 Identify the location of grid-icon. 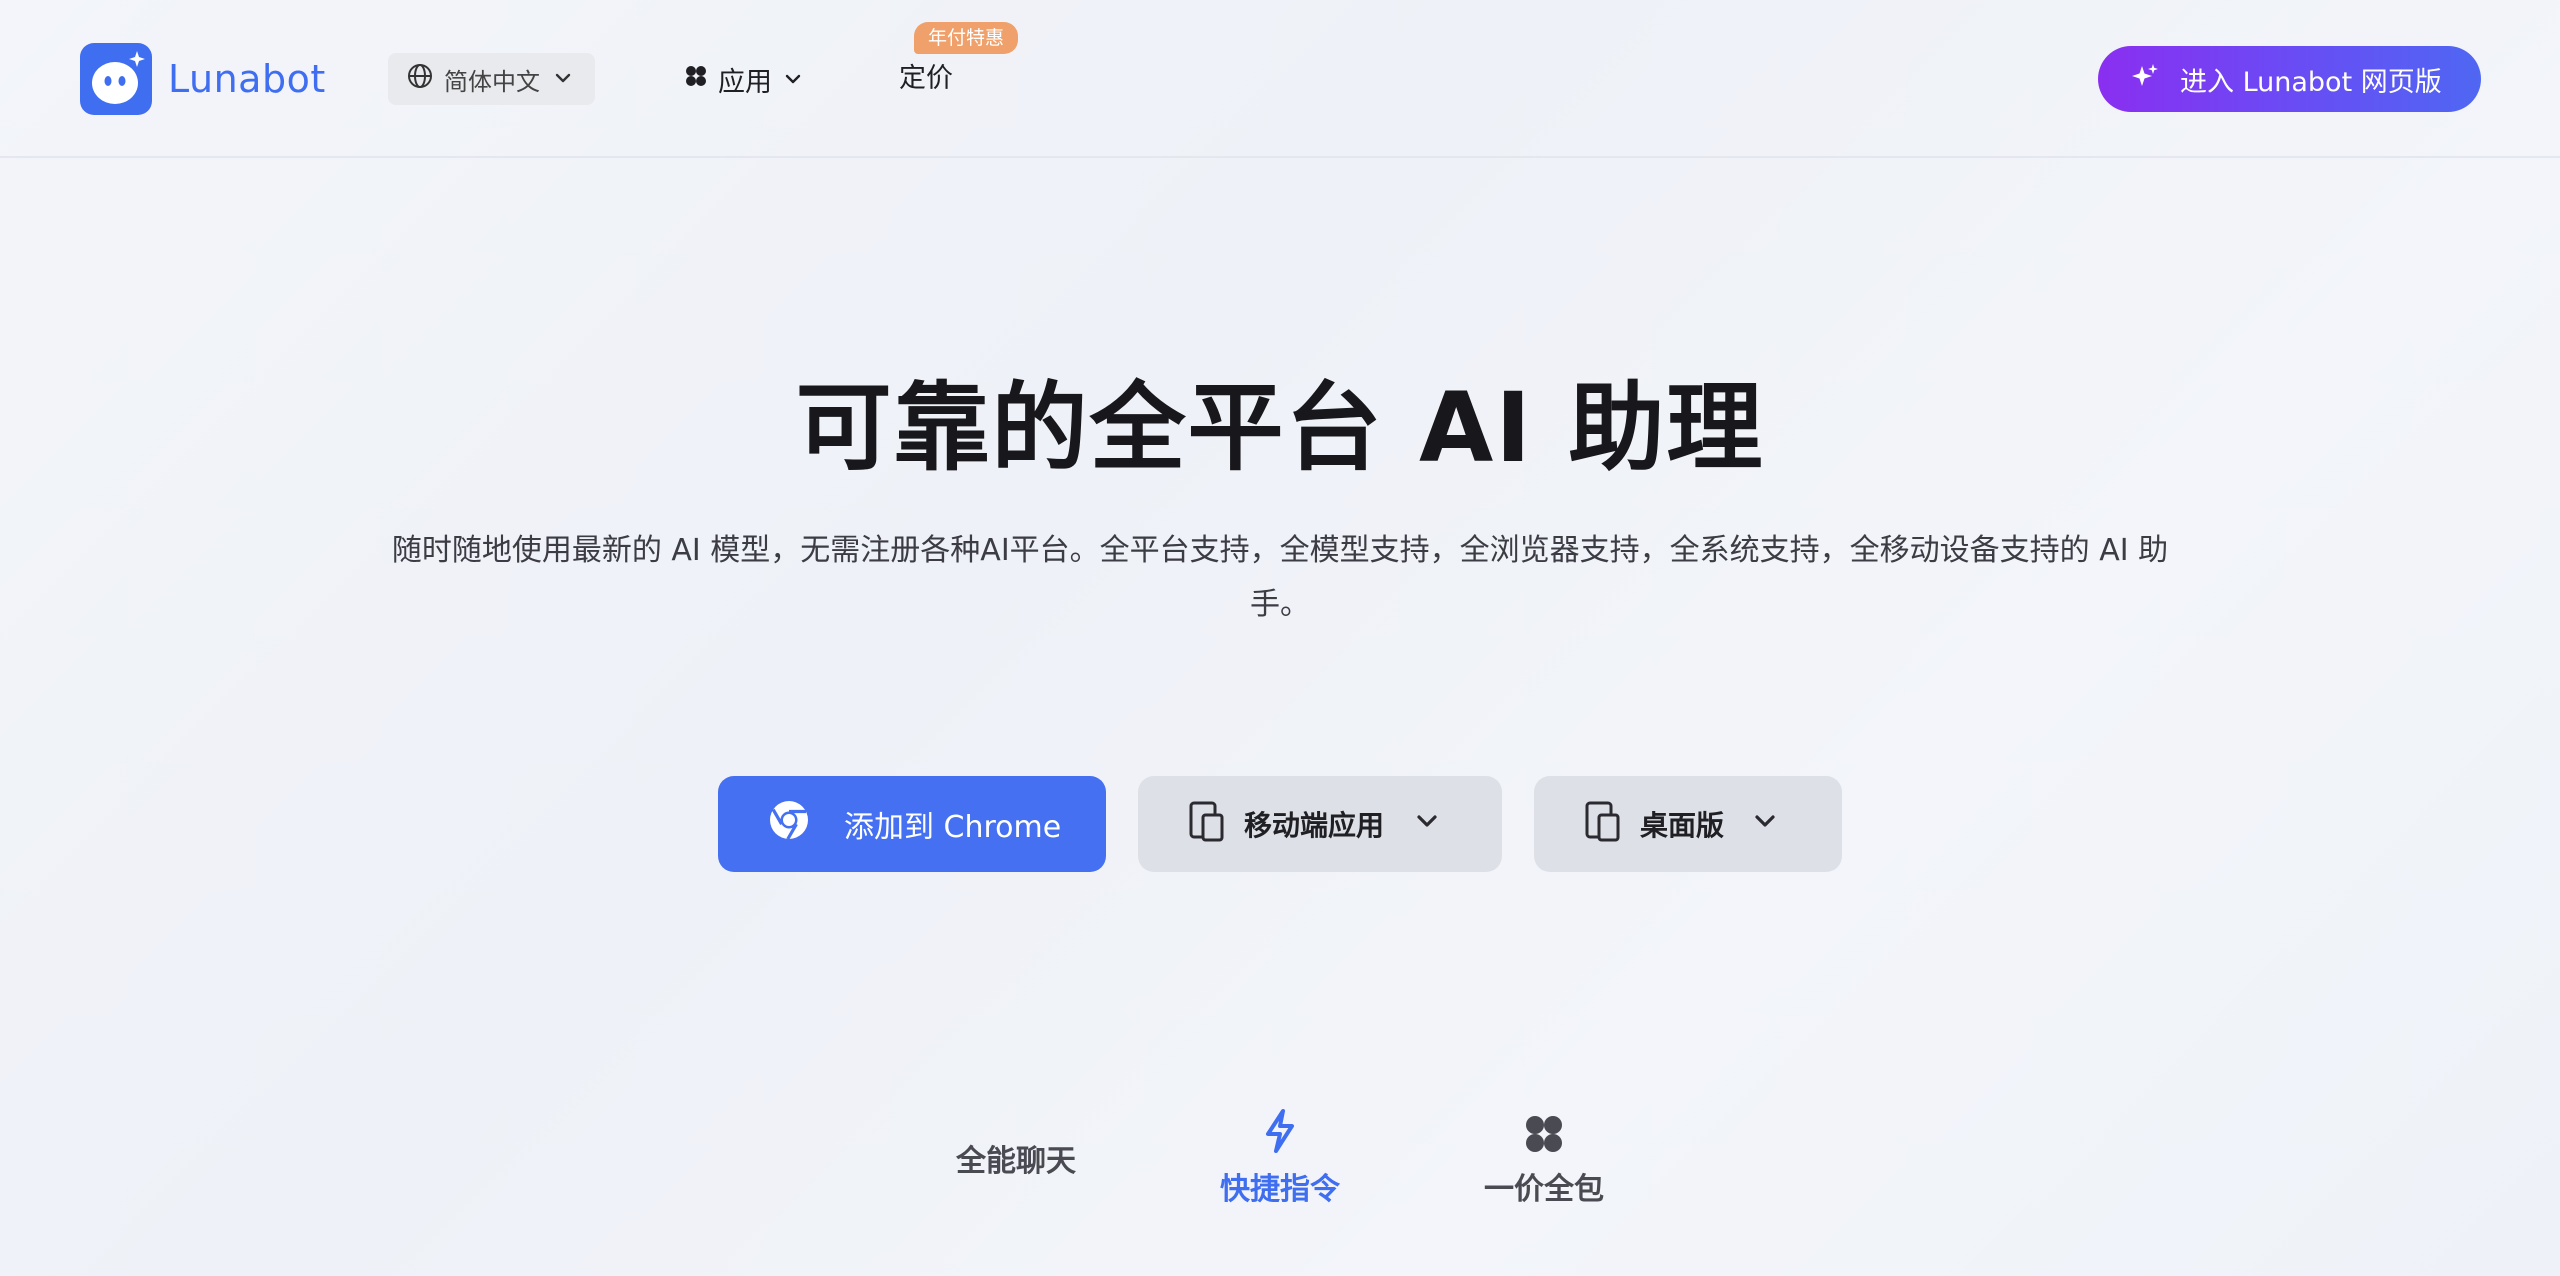
(1544, 1138).